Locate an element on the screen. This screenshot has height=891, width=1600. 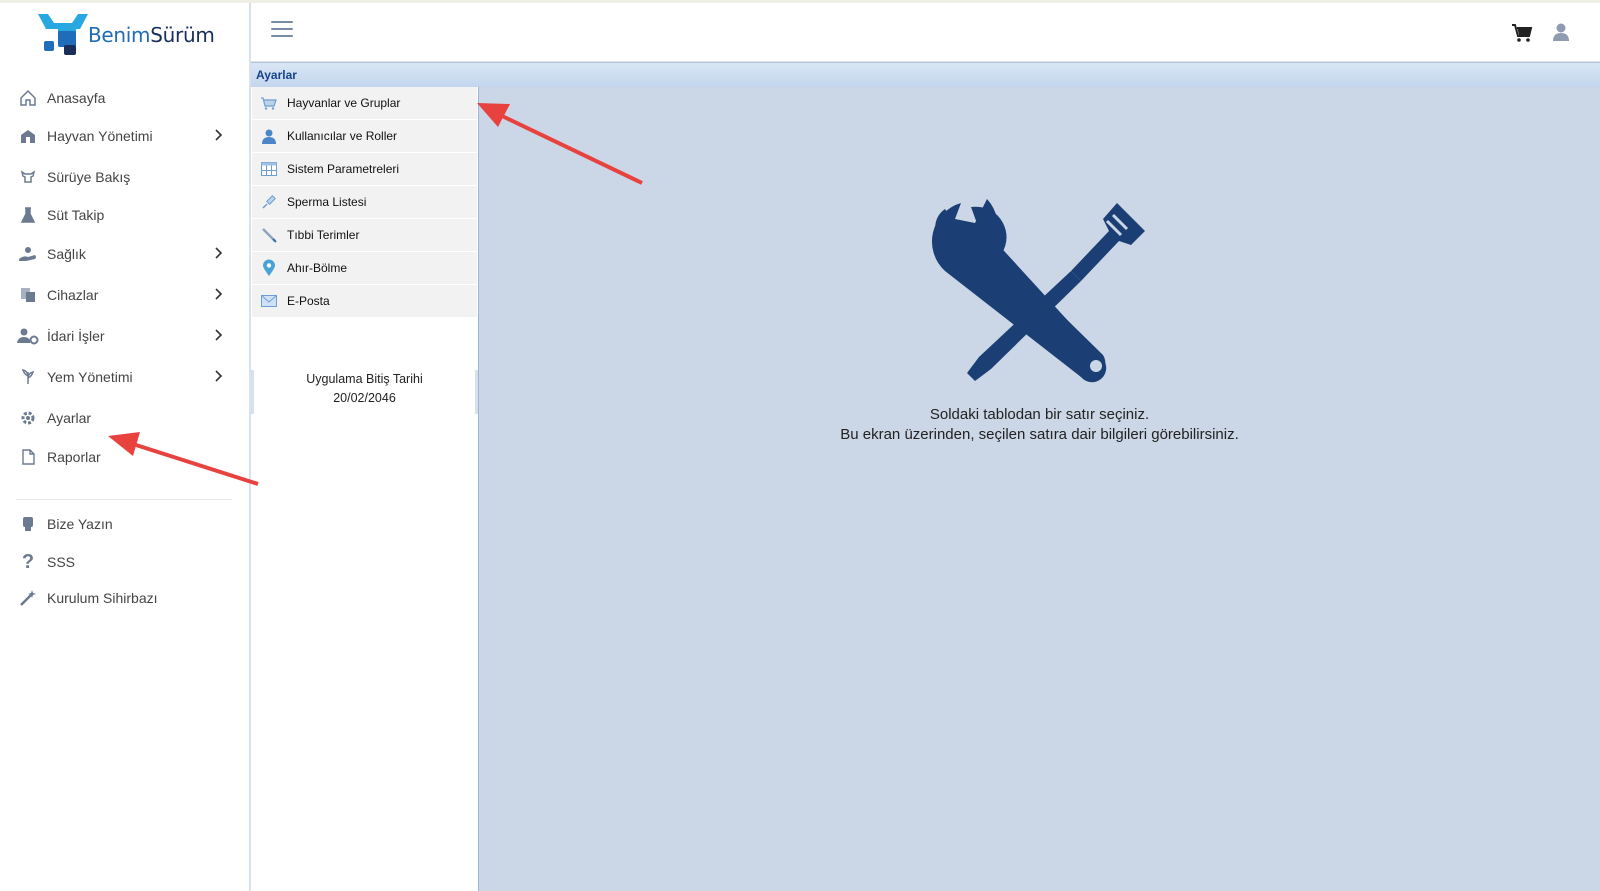
sidebar-item-sss: ? SSS is located at coordinates (124, 562).